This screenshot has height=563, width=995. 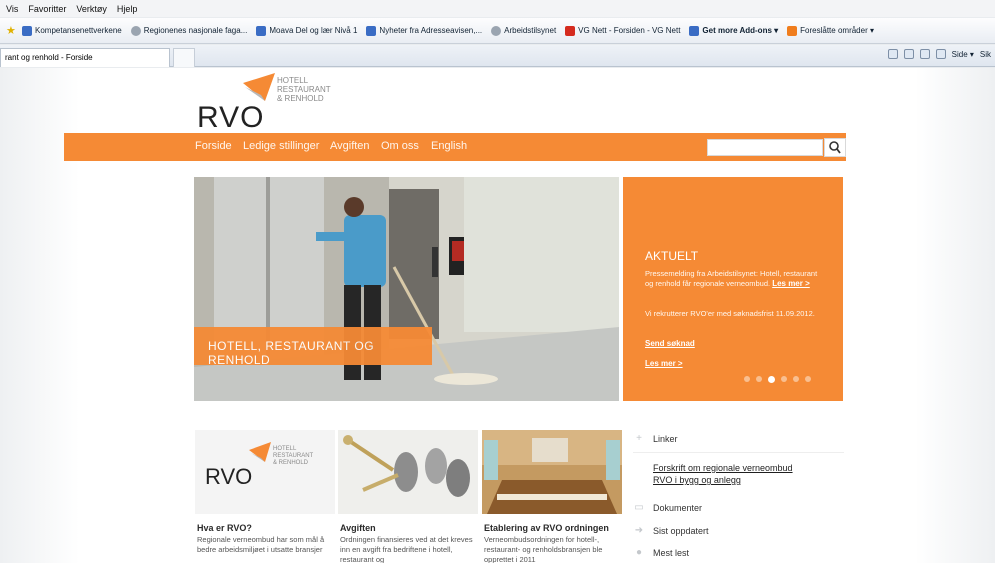 What do you see at coordinates (661, 553) in the screenshot?
I see `sidebar-most-read: ● Mest lest` at bounding box center [661, 553].